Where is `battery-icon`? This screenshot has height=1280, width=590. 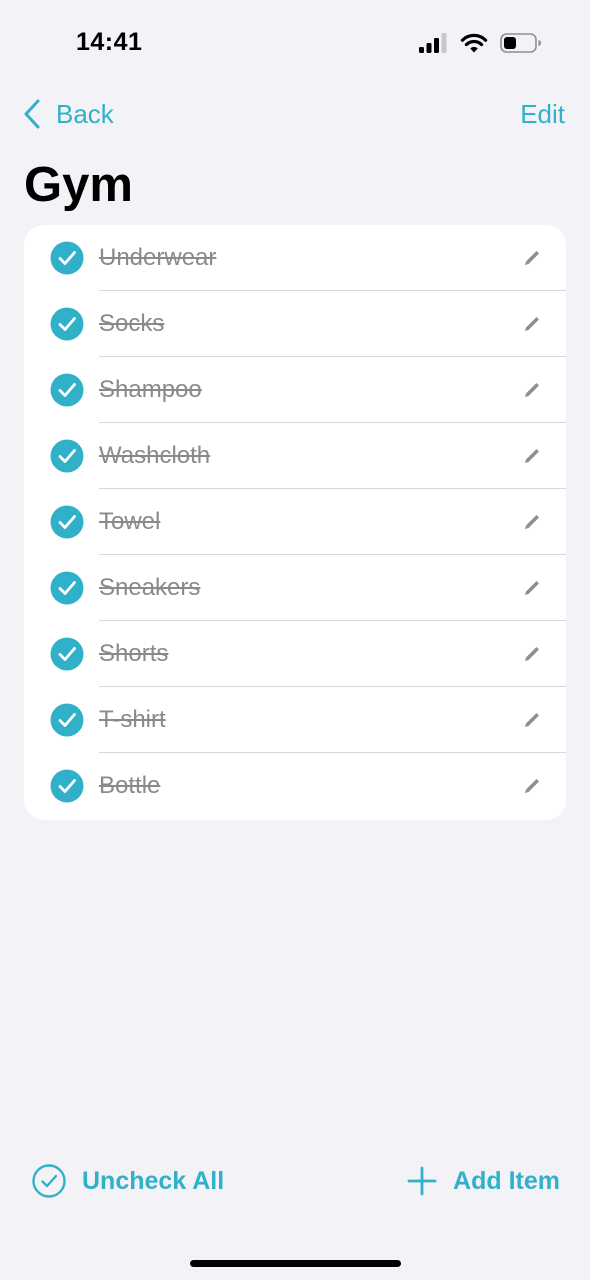
battery-icon is located at coordinates (520, 43).